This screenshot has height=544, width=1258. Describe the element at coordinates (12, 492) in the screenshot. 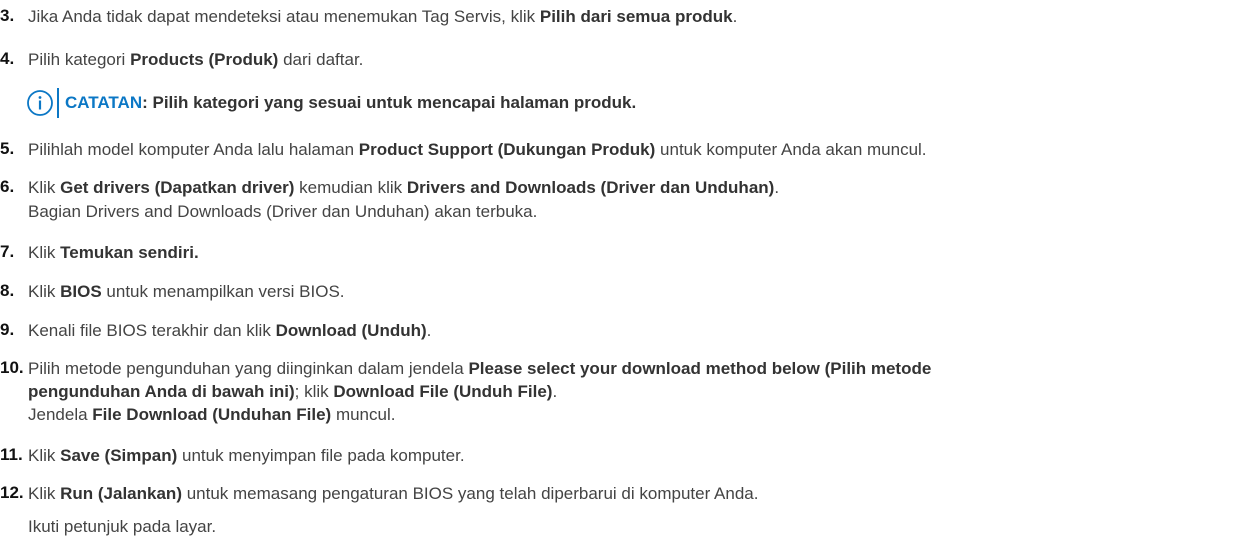

I see `step-number: 12.` at that location.